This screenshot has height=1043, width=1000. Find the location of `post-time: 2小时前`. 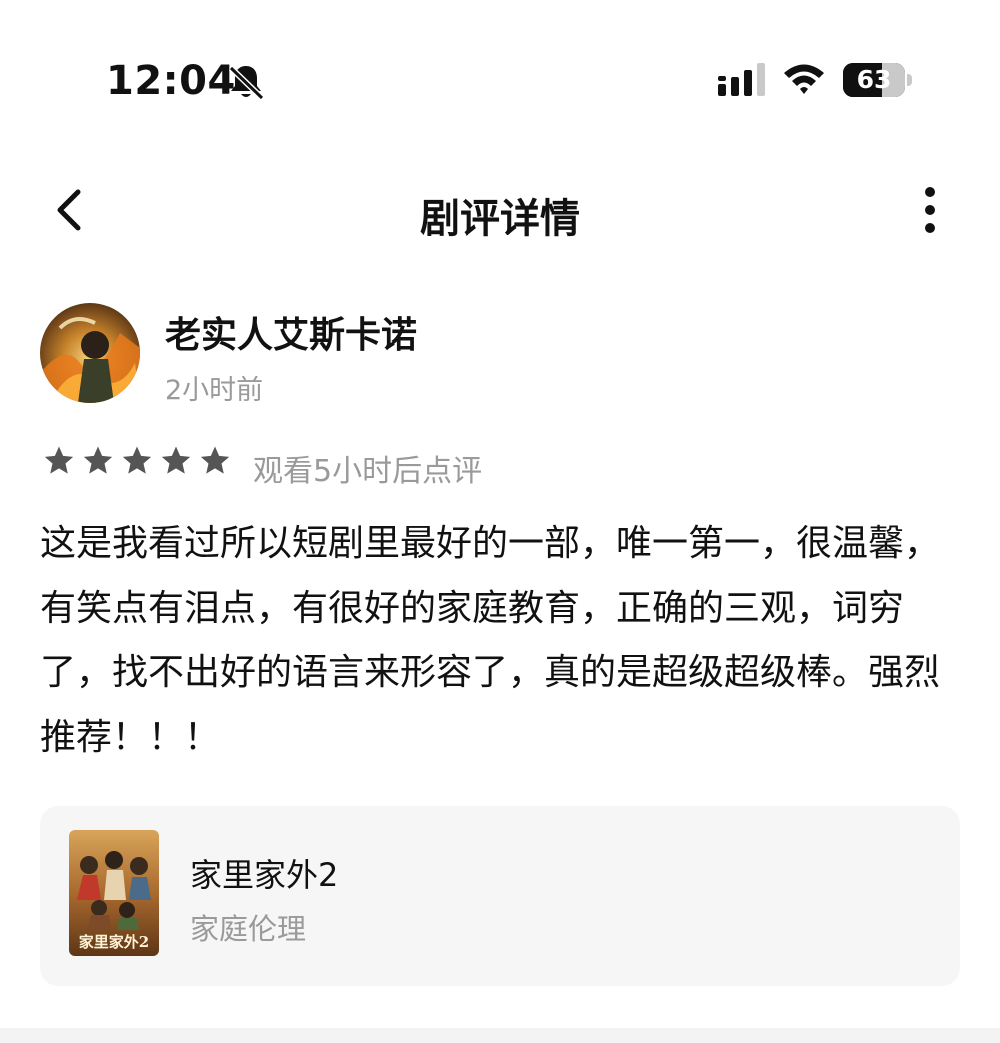

post-time: 2小时前 is located at coordinates (214, 390).